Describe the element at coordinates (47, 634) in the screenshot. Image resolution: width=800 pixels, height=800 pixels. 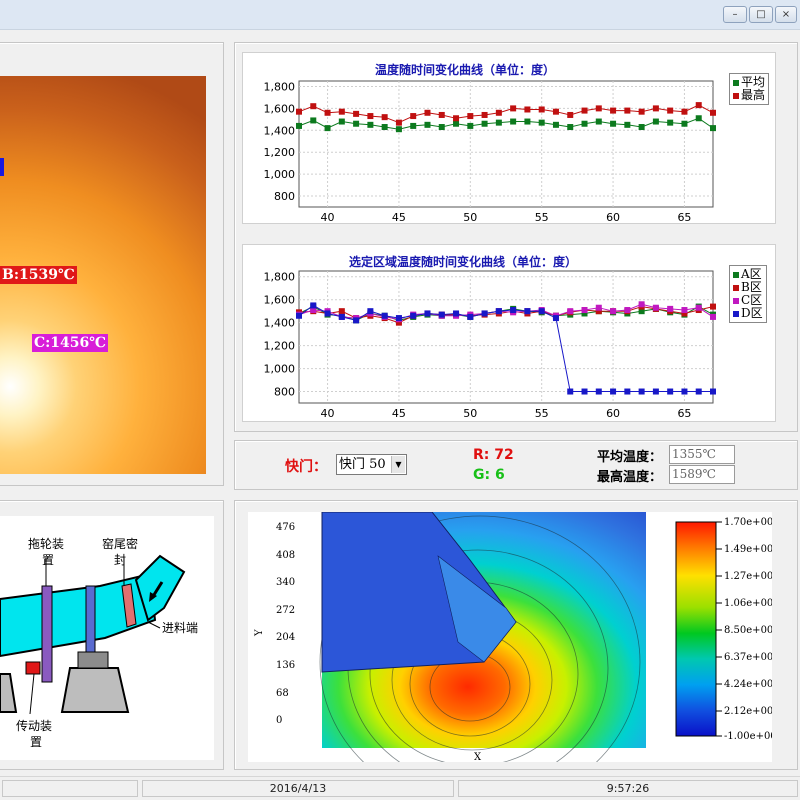
I see `drag-wheel-band` at that location.